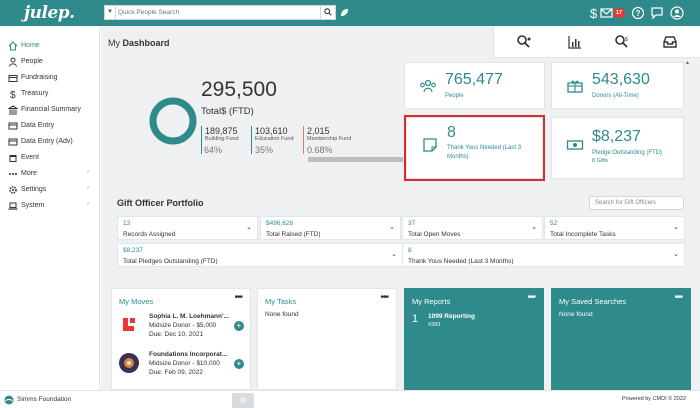 Image resolution: width=700 pixels, height=408 pixels. Describe the element at coordinates (474, 339) in the screenshot. I see `card-my-reports: My Reports ••• 1 1099 Reporting #393` at that location.